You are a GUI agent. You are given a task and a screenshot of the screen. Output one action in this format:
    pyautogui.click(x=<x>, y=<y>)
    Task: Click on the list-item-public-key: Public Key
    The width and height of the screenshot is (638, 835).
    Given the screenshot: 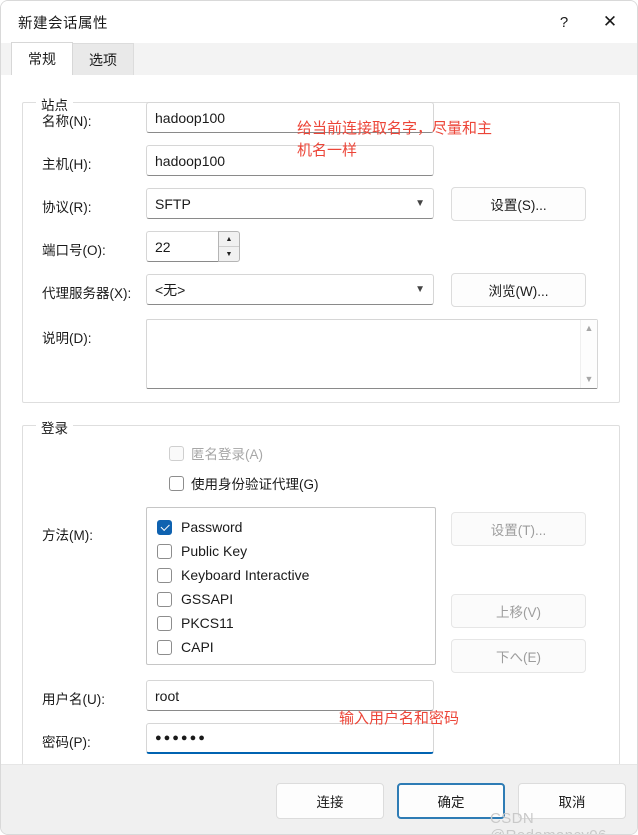 What is the action you would take?
    pyautogui.click(x=296, y=551)
    